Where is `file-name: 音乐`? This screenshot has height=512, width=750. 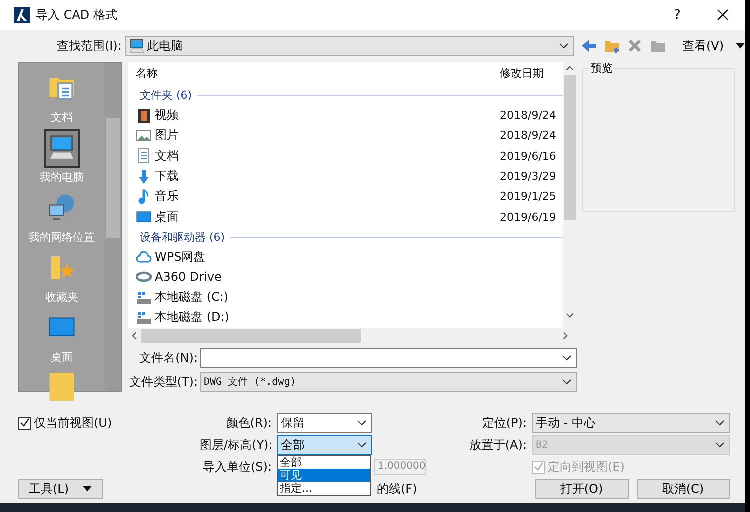 file-name: 音乐 is located at coordinates (167, 197).